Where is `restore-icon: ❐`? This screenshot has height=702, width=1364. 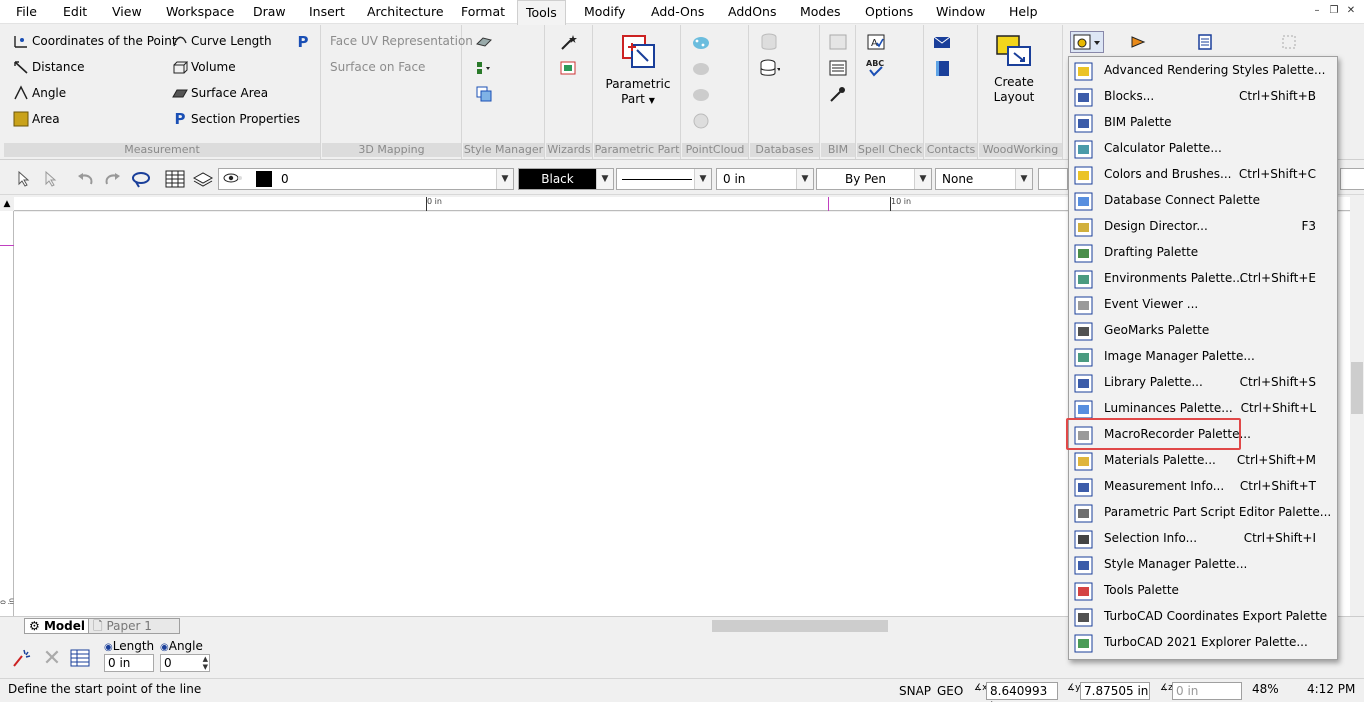 restore-icon: ❐ is located at coordinates (1334, 11).